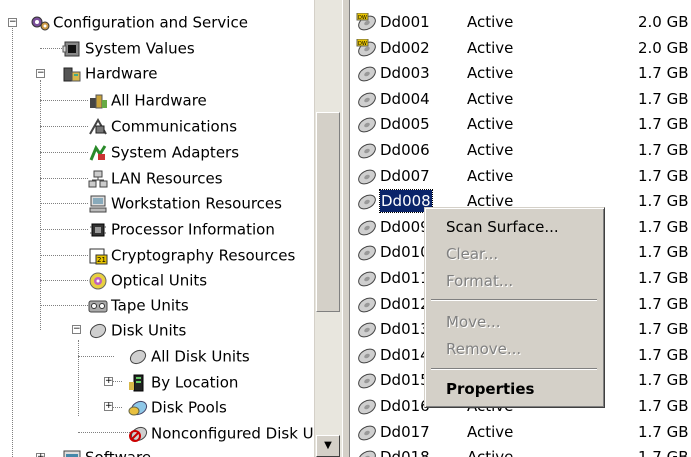  I want to click on tree-item-cryptography-resources: 21 Cryptography Resources, so click(191, 255).